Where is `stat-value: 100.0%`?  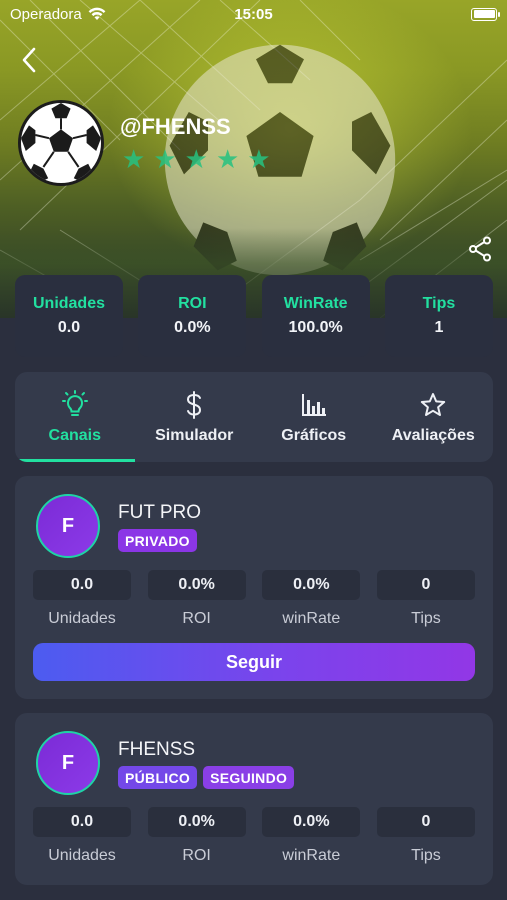 stat-value: 100.0% is located at coordinates (315, 327).